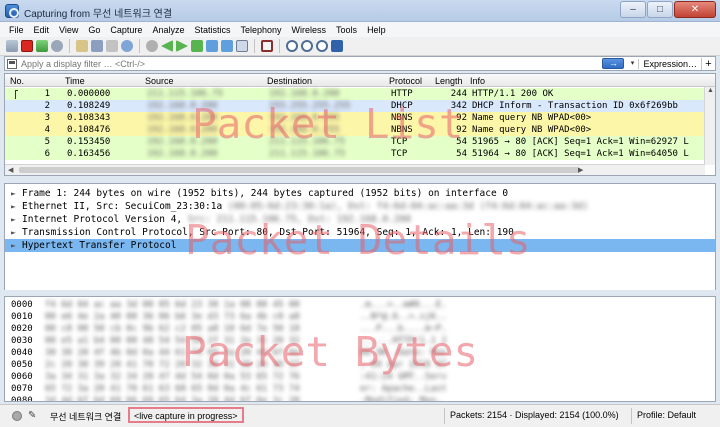 The height and width of the screenshot is (427, 720). I want to click on menu-view: View, so click(68, 30).